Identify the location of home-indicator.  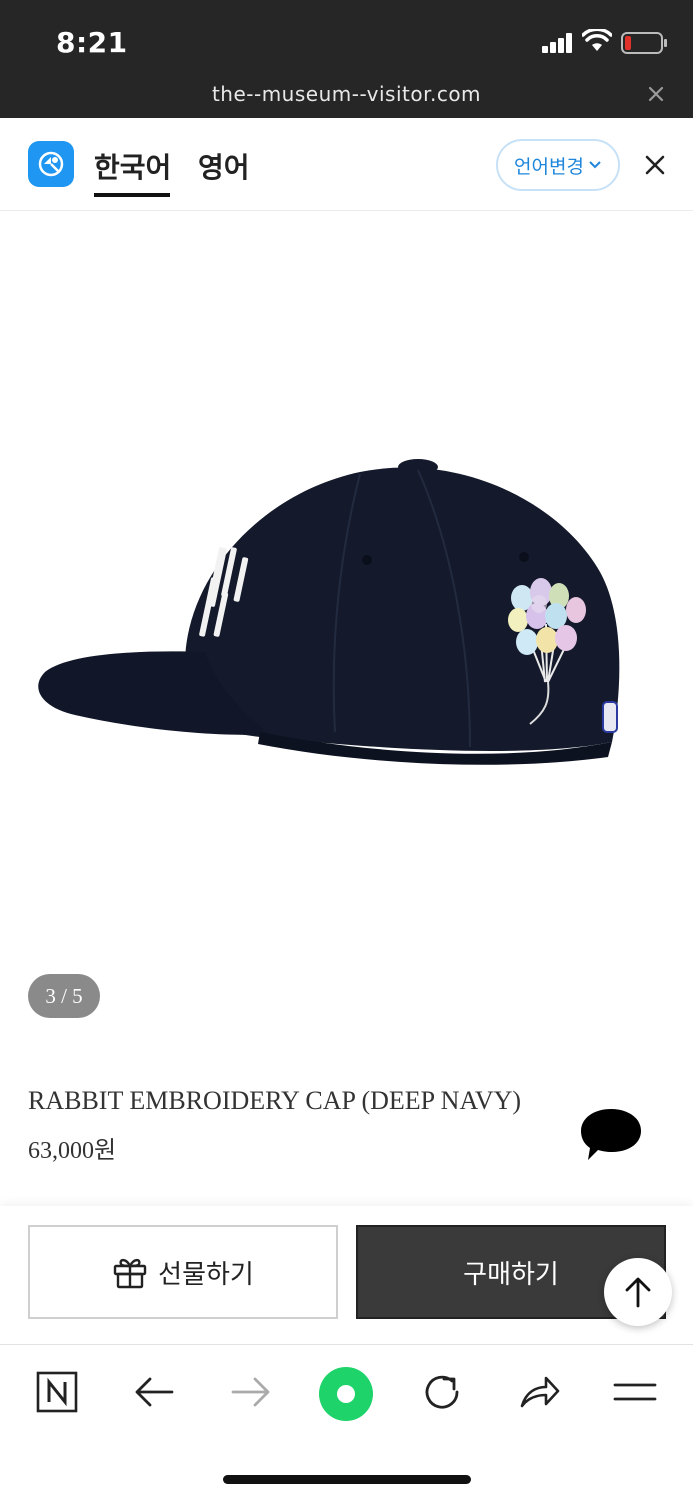
(347, 1479).